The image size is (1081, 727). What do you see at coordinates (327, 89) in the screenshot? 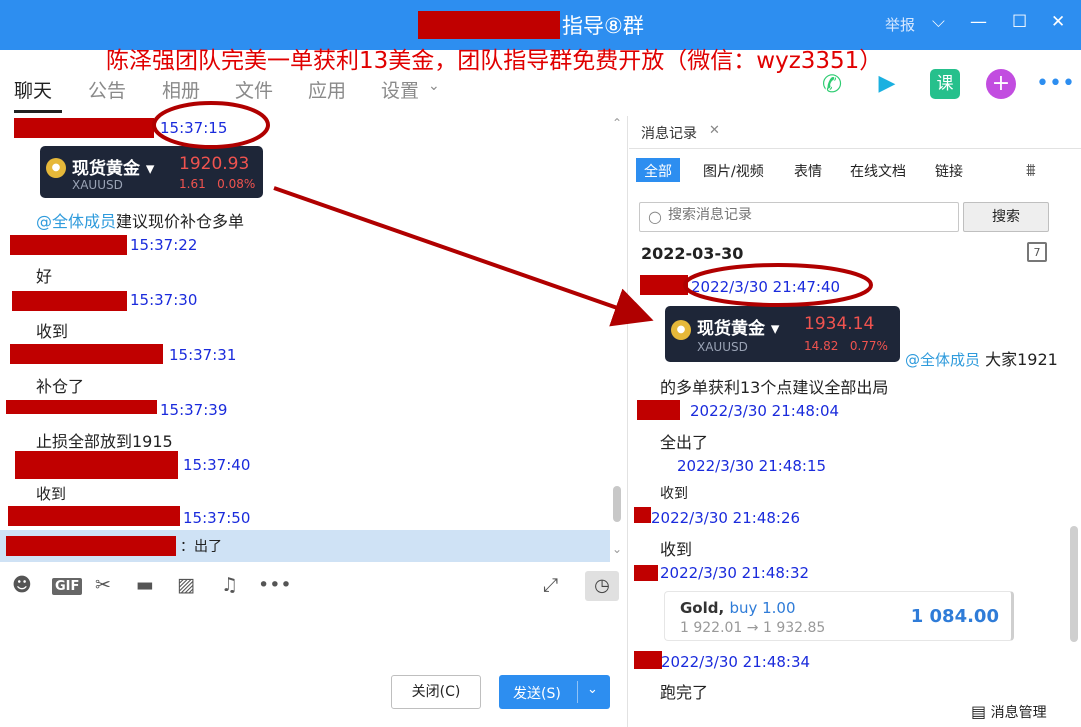
I see `tab-apps: 应用` at bounding box center [327, 89].